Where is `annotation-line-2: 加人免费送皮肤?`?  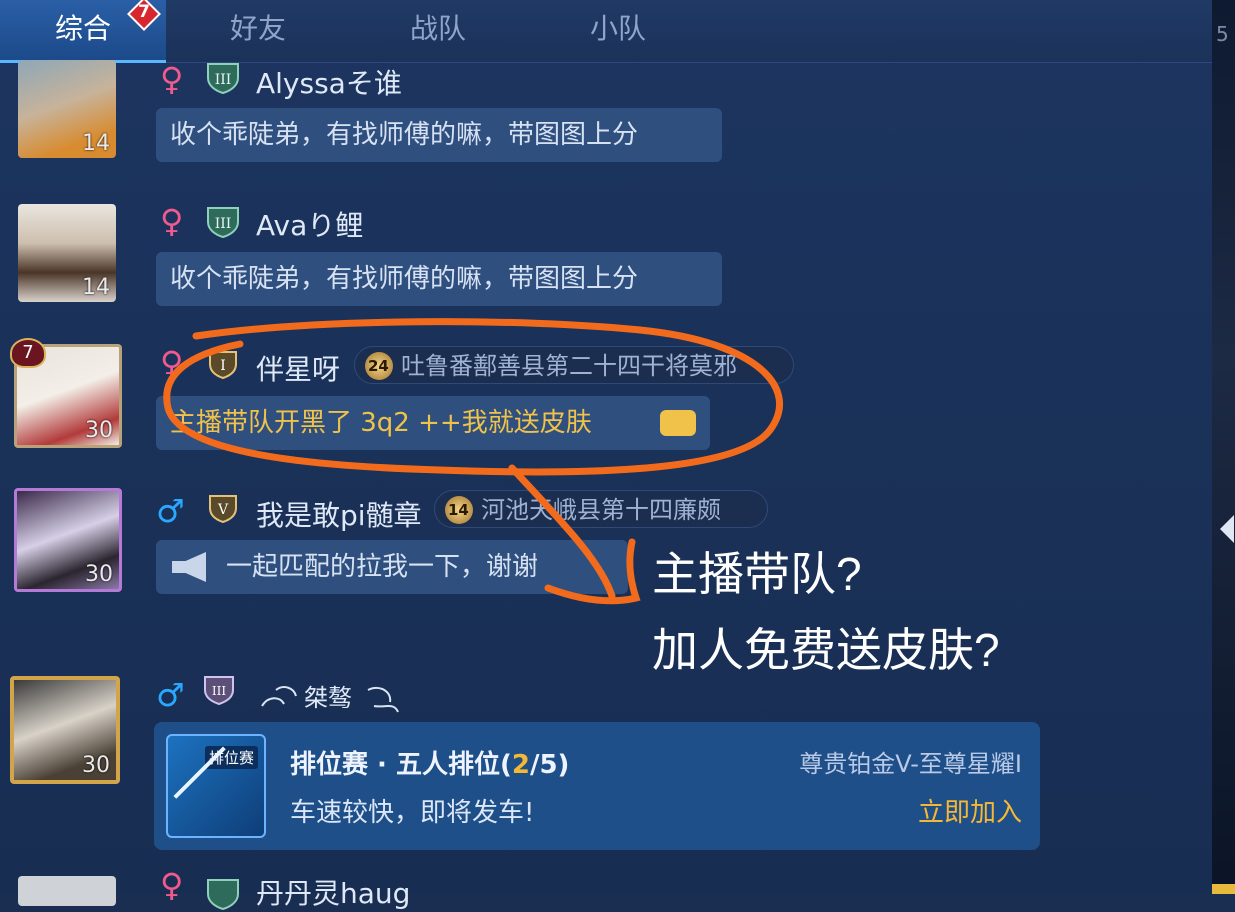
annotation-line-2: 加人免费送皮肤? is located at coordinates (826, 650).